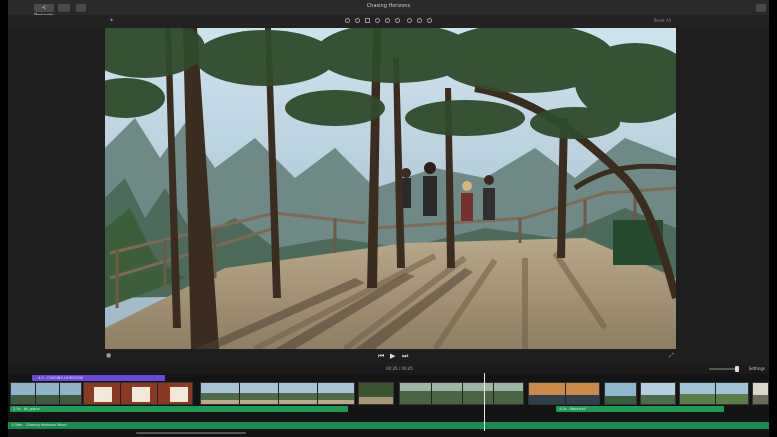 This screenshot has height=437, width=777. What do you see at coordinates (773, 218) in the screenshot?
I see `right-bezel` at bounding box center [773, 218].